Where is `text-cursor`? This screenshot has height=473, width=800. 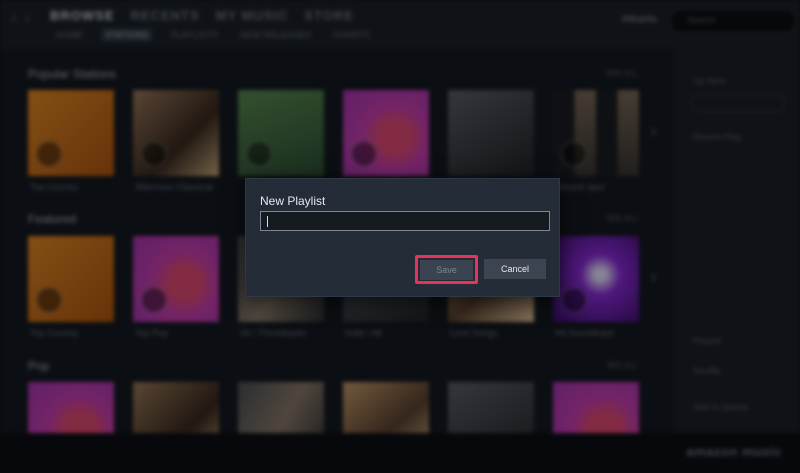
text-cursor is located at coordinates (267, 221).